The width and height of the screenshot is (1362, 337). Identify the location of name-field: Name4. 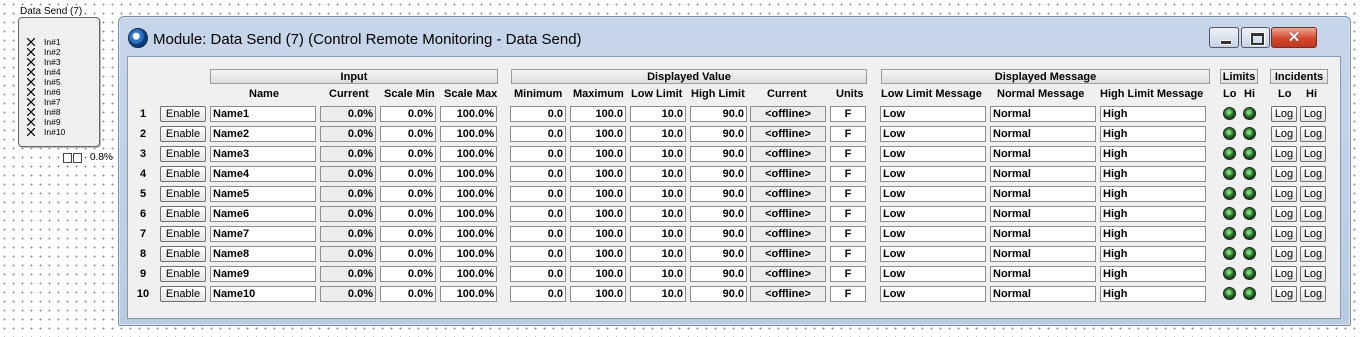
(263, 174).